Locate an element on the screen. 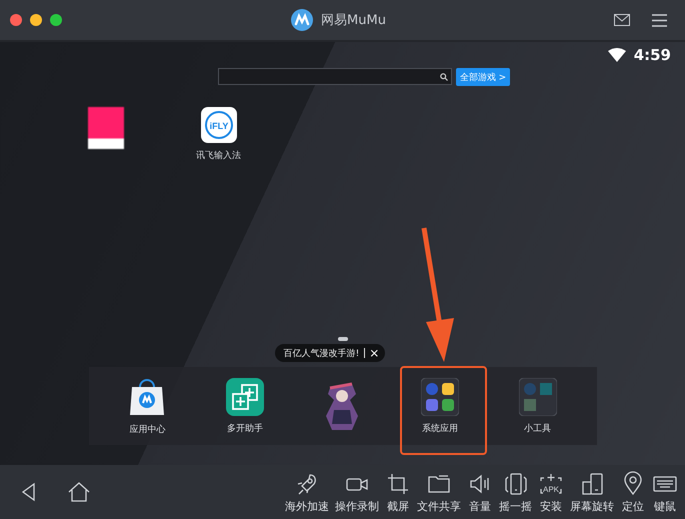 The image size is (685, 519). close-button: × is located at coordinates (372, 353).